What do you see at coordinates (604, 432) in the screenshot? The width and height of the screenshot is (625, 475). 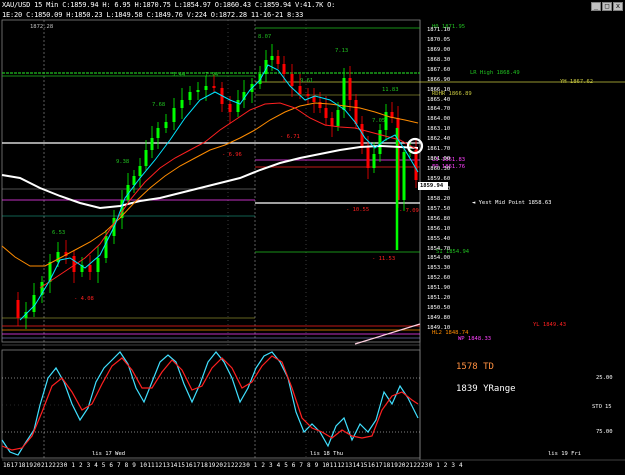 I see `sto-level-lower: 75.00` at bounding box center [604, 432].